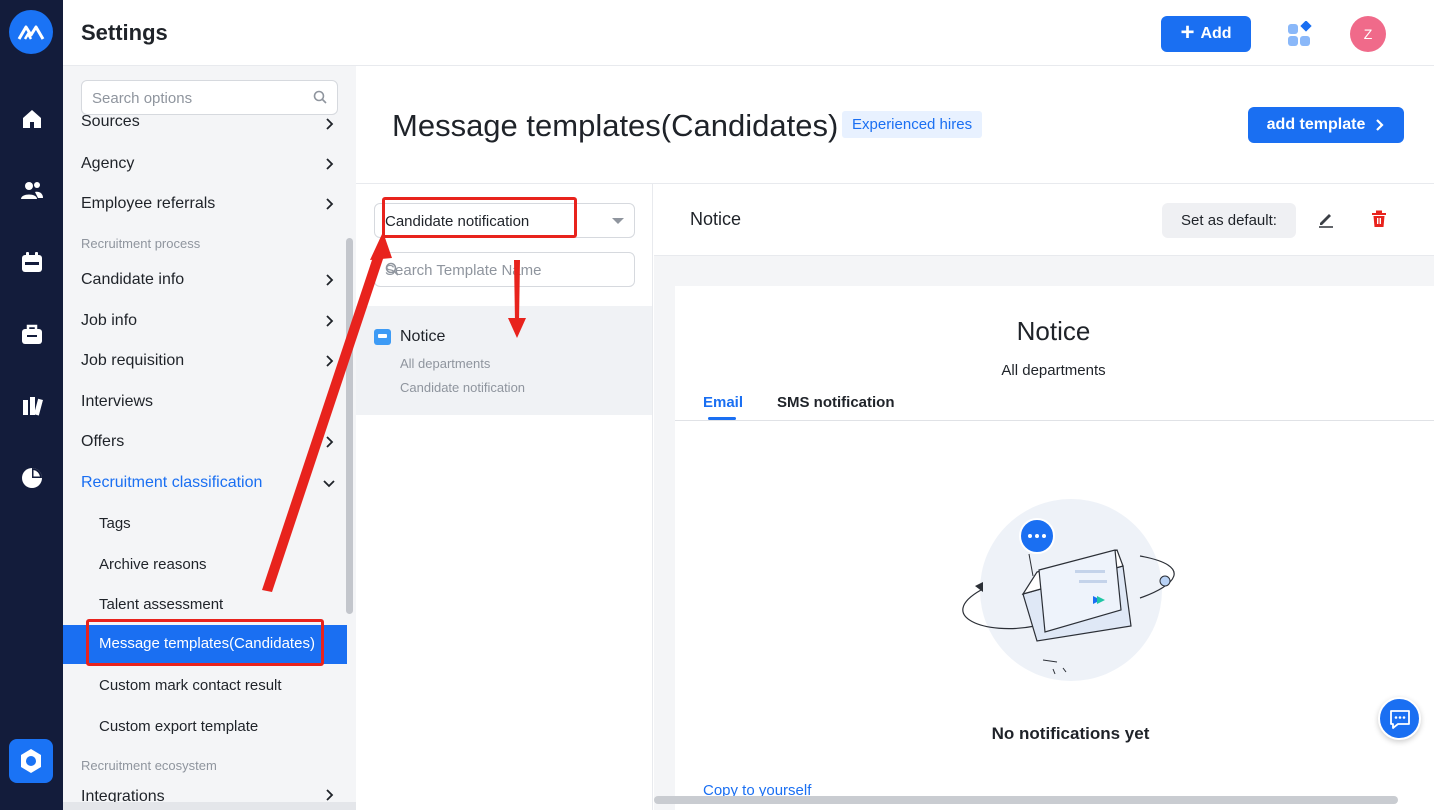 Image resolution: width=1434 pixels, height=810 pixels. What do you see at coordinates (133, 360) in the screenshot?
I see `sidebar-item-label: Job requisition` at bounding box center [133, 360].